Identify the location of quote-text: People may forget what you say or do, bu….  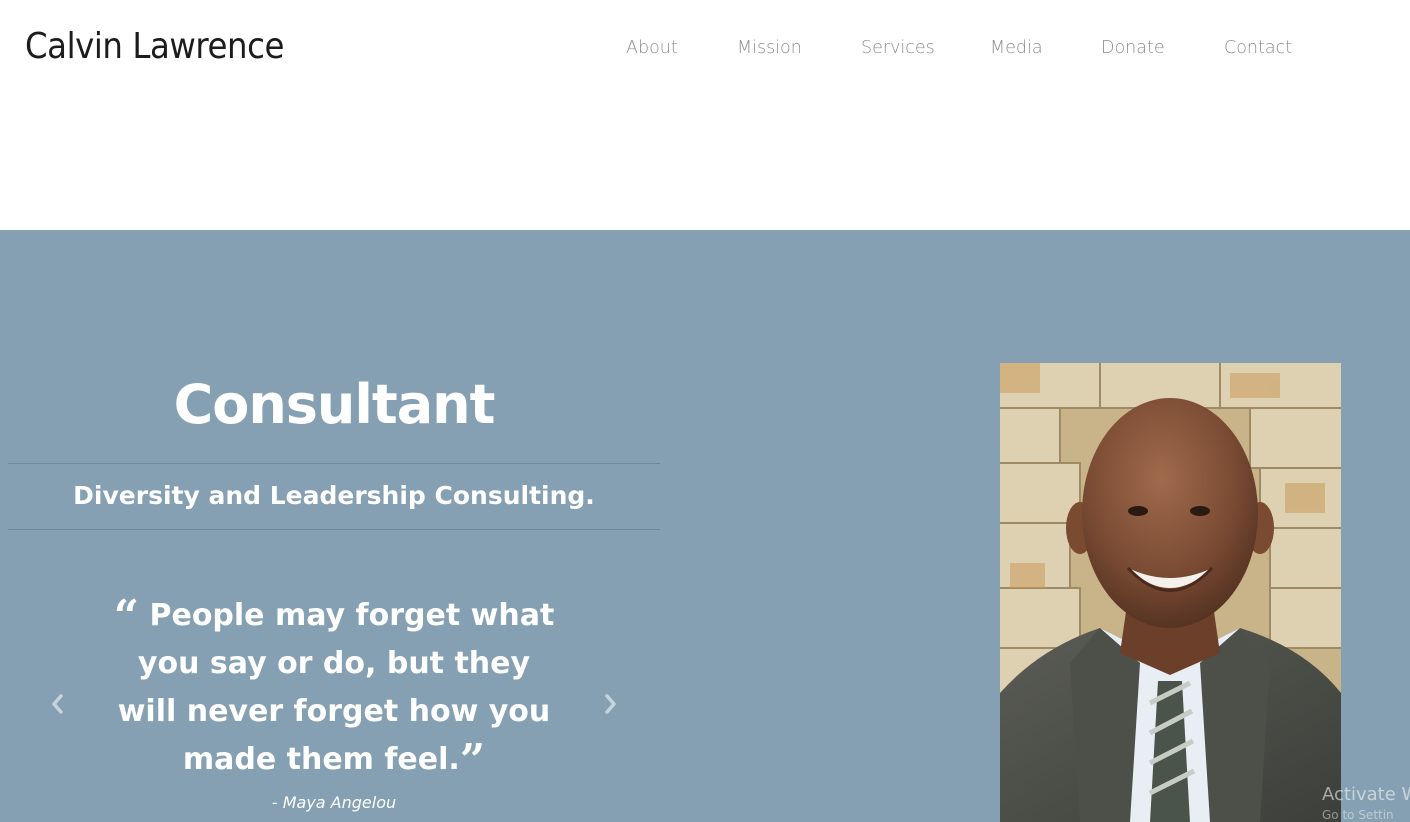
(336, 687).